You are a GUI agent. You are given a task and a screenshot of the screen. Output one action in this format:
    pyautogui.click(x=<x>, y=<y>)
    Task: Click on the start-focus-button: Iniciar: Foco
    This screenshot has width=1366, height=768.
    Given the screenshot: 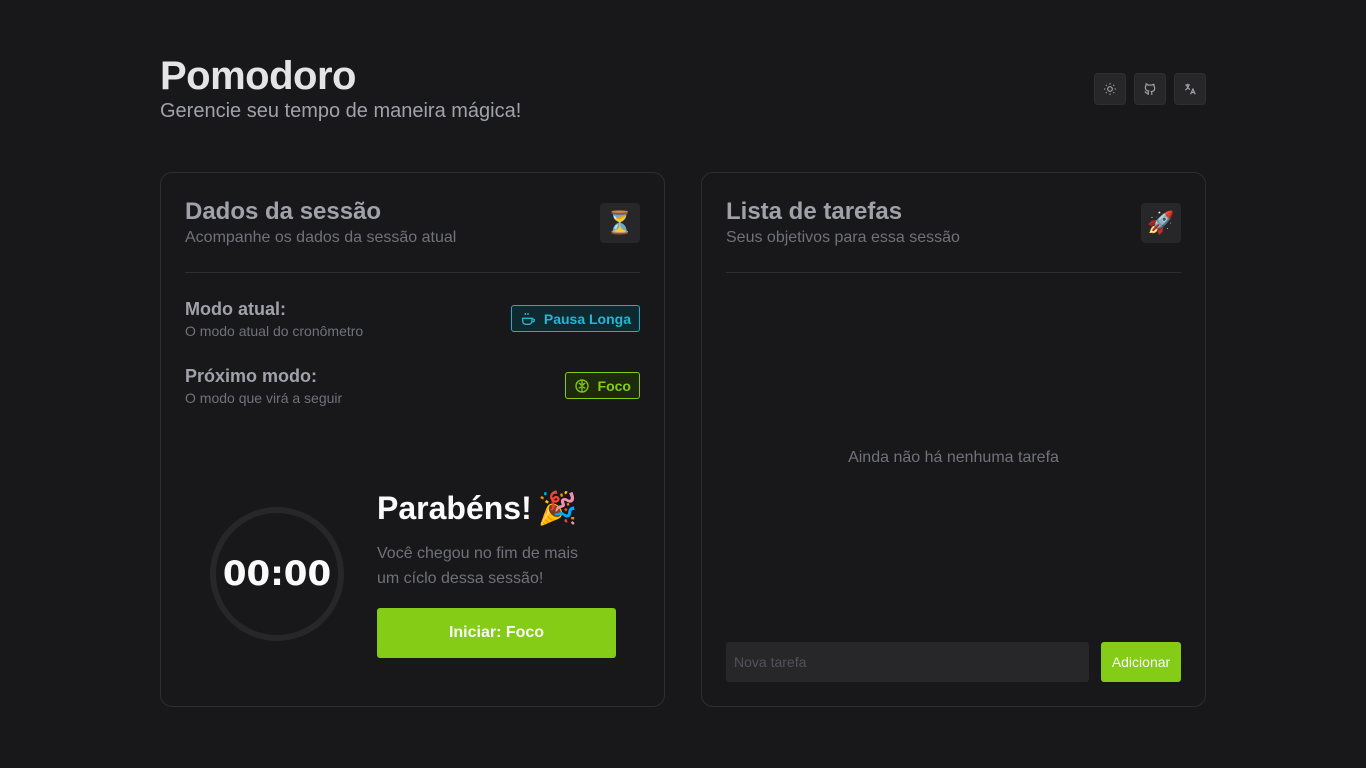 What is the action you would take?
    pyautogui.click(x=496, y=633)
    